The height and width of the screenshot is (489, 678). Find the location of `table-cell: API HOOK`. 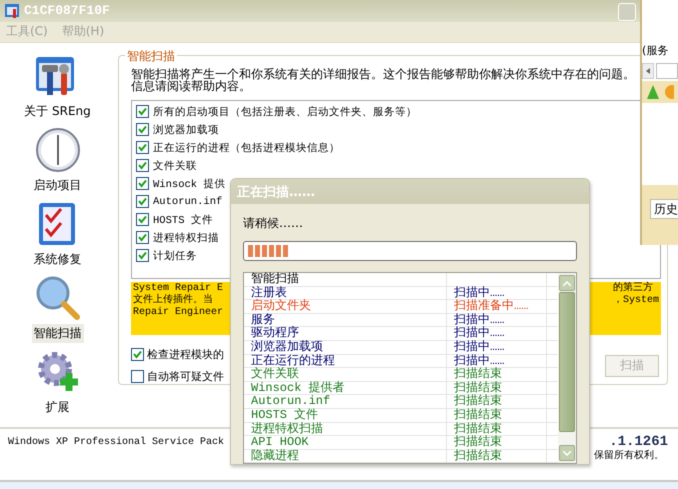

table-cell: API HOOK is located at coordinates (345, 442).